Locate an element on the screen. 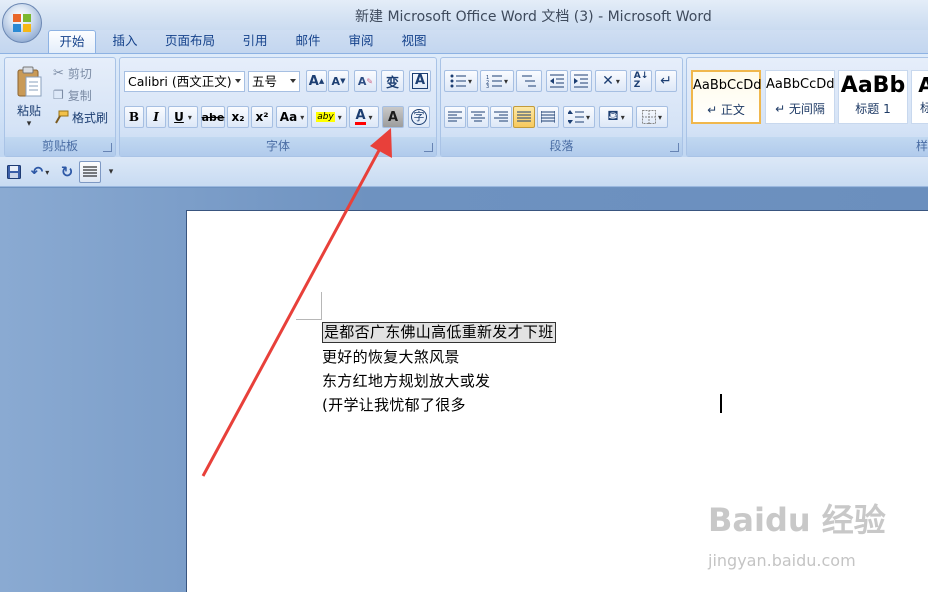 This screenshot has width=928, height=592. annotation-arrow is located at coordinates (296, 302).